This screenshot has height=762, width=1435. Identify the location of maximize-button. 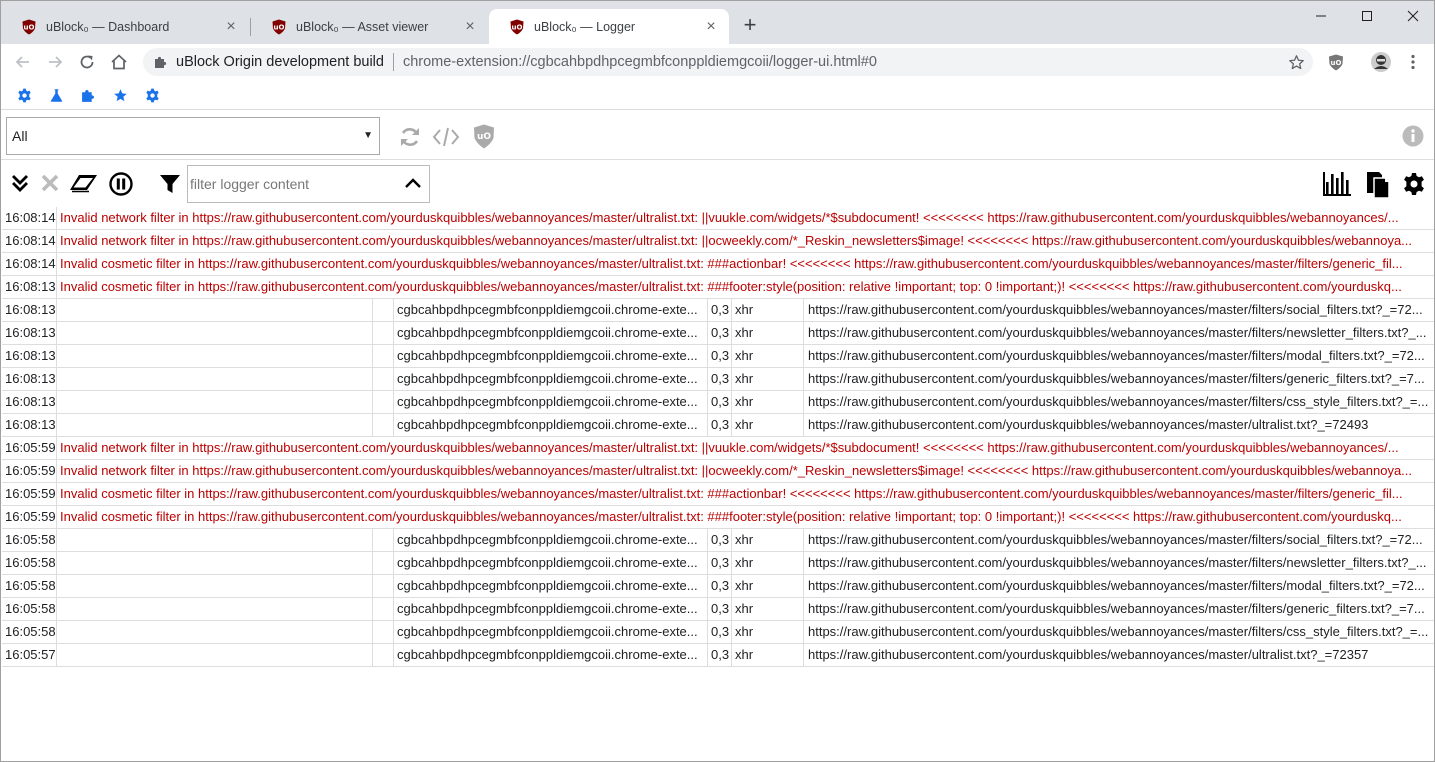
(1367, 16).